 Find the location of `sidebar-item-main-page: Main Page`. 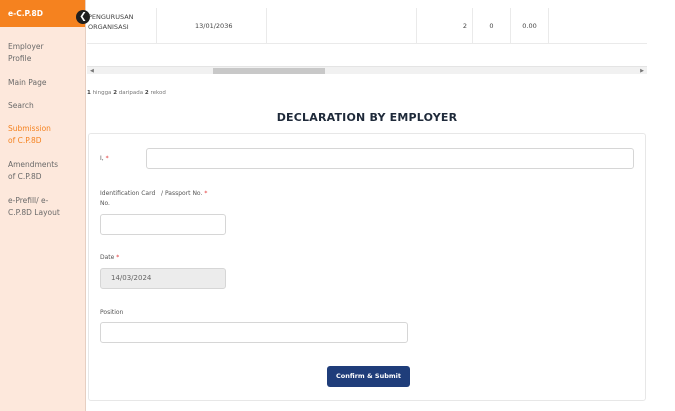

sidebar-item-main-page: Main Page is located at coordinates (26, 83).